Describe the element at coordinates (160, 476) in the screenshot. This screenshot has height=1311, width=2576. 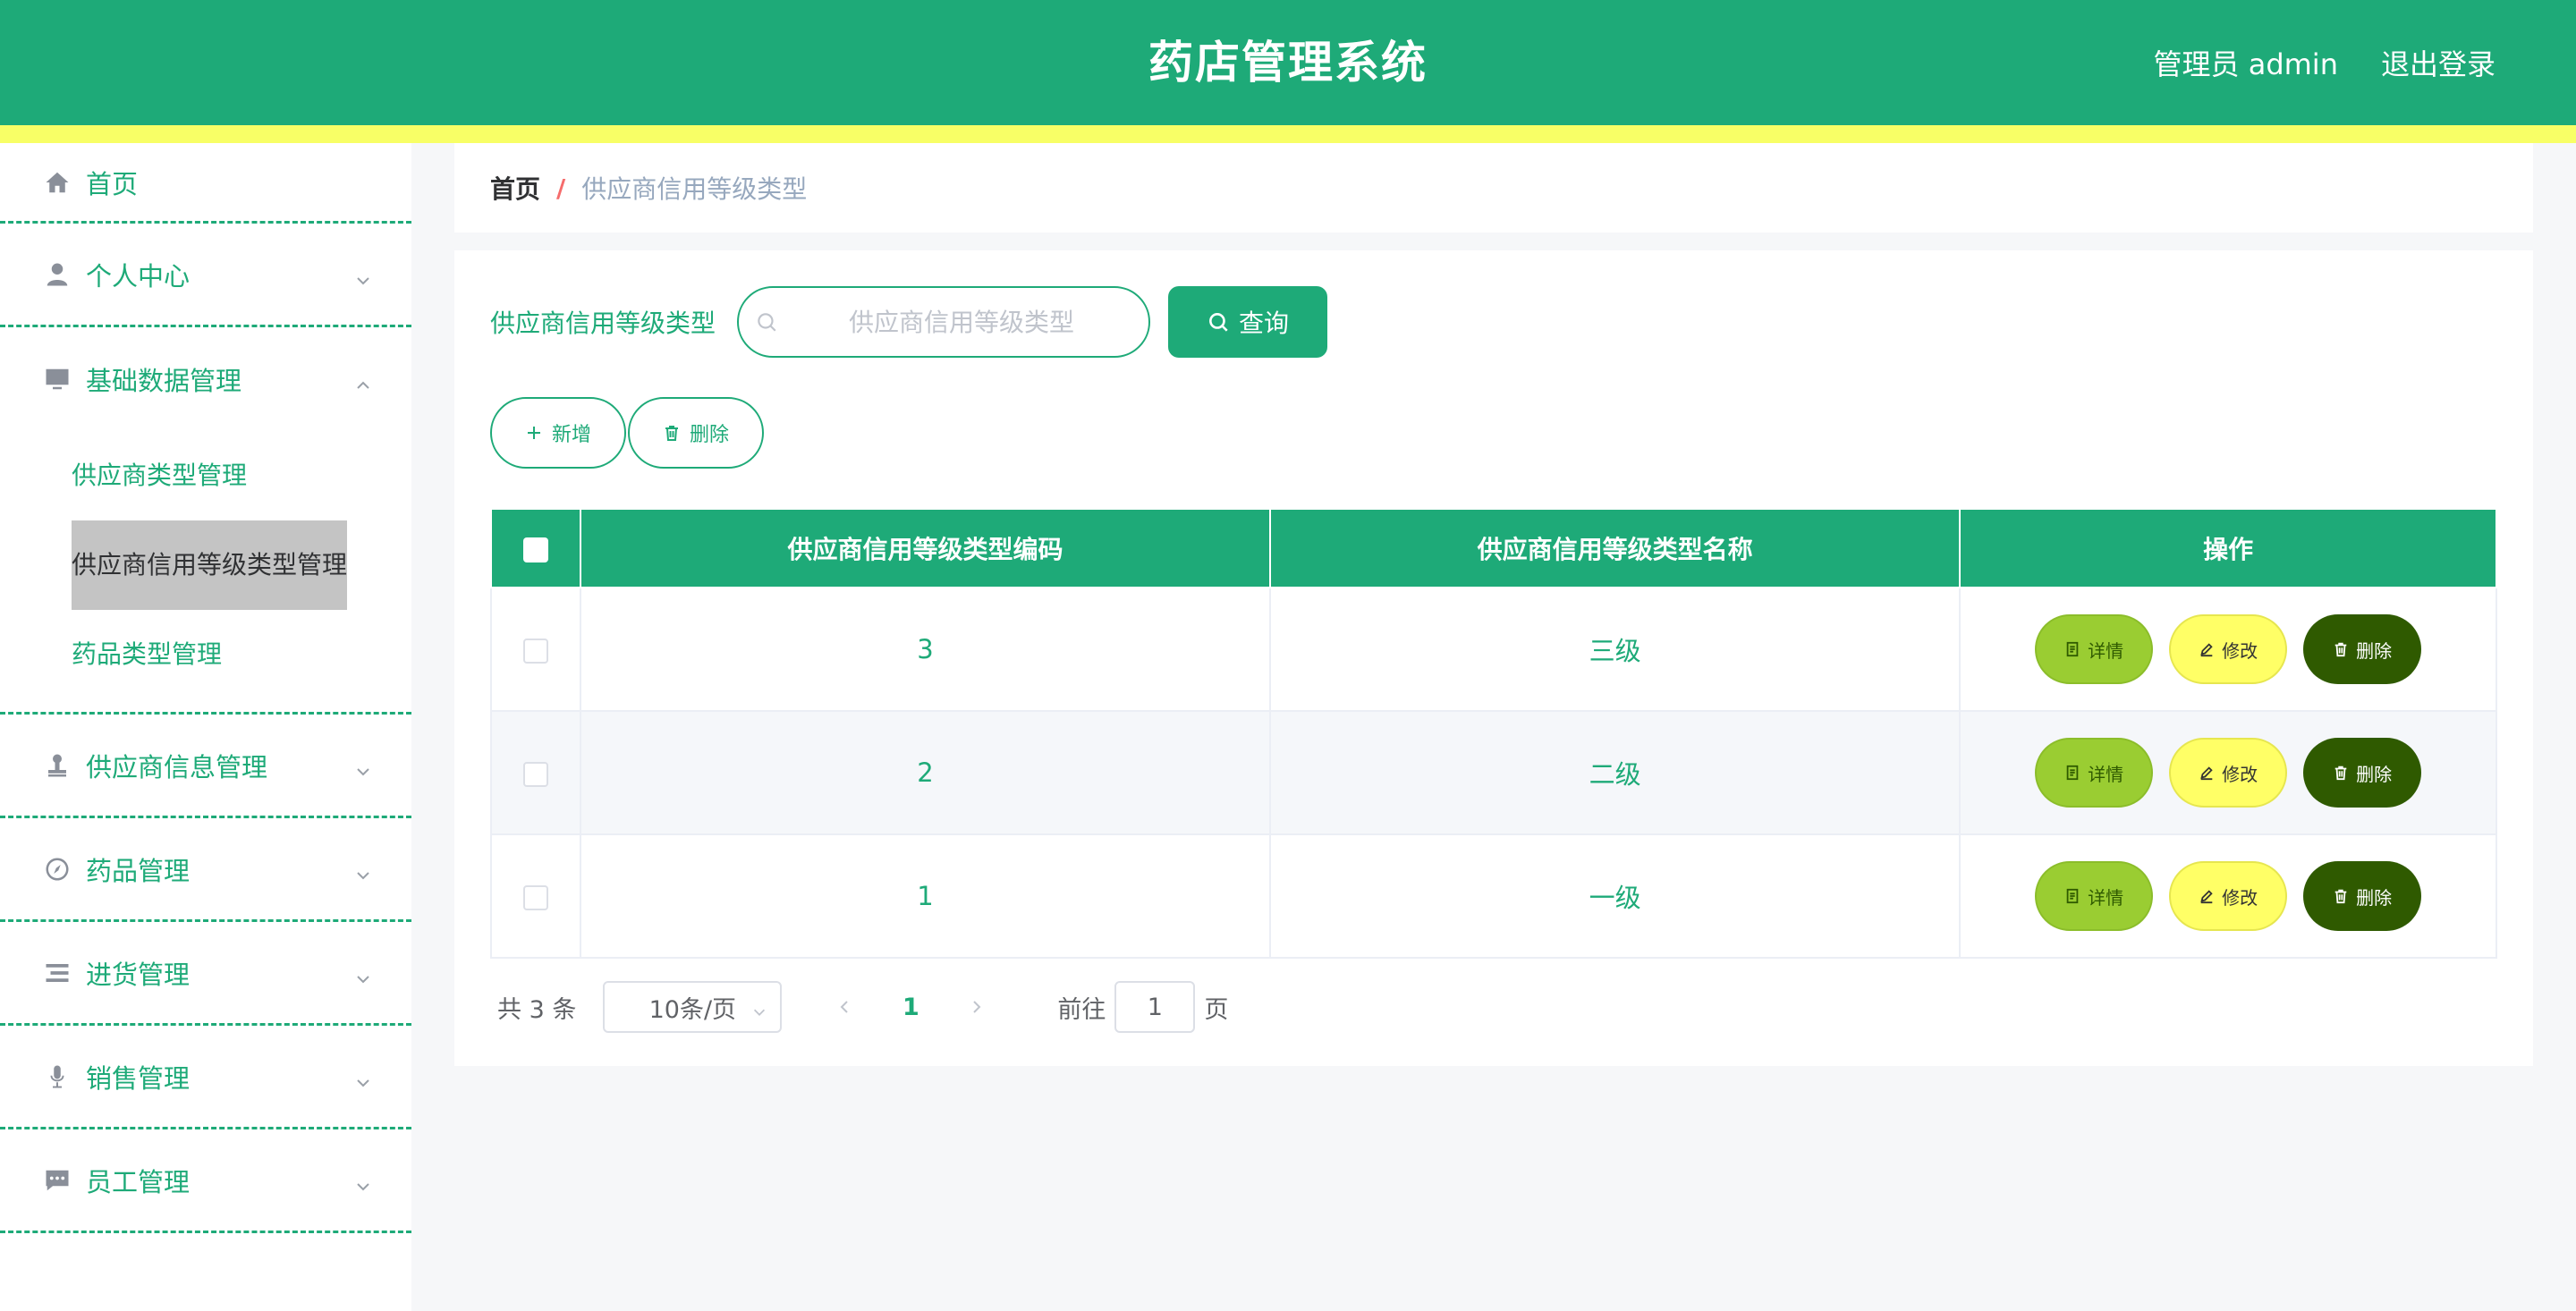
I see `sidebar-subitem-label: 供应商类型管理` at that location.